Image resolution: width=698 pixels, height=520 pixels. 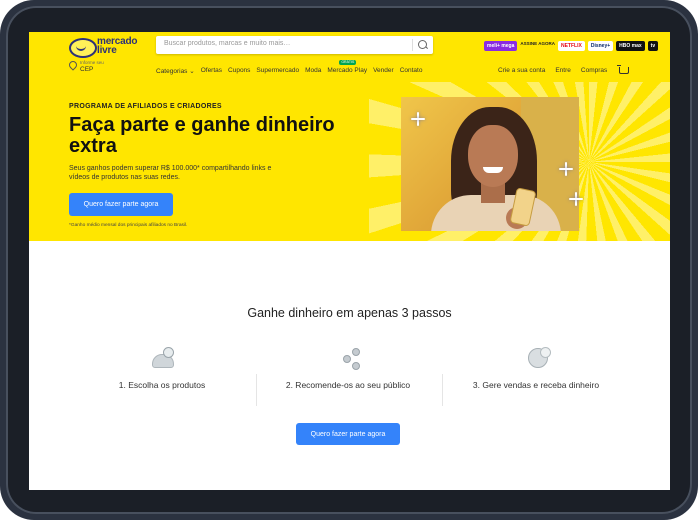 I want to click on apple-tv-logo: tv, so click(x=653, y=46).